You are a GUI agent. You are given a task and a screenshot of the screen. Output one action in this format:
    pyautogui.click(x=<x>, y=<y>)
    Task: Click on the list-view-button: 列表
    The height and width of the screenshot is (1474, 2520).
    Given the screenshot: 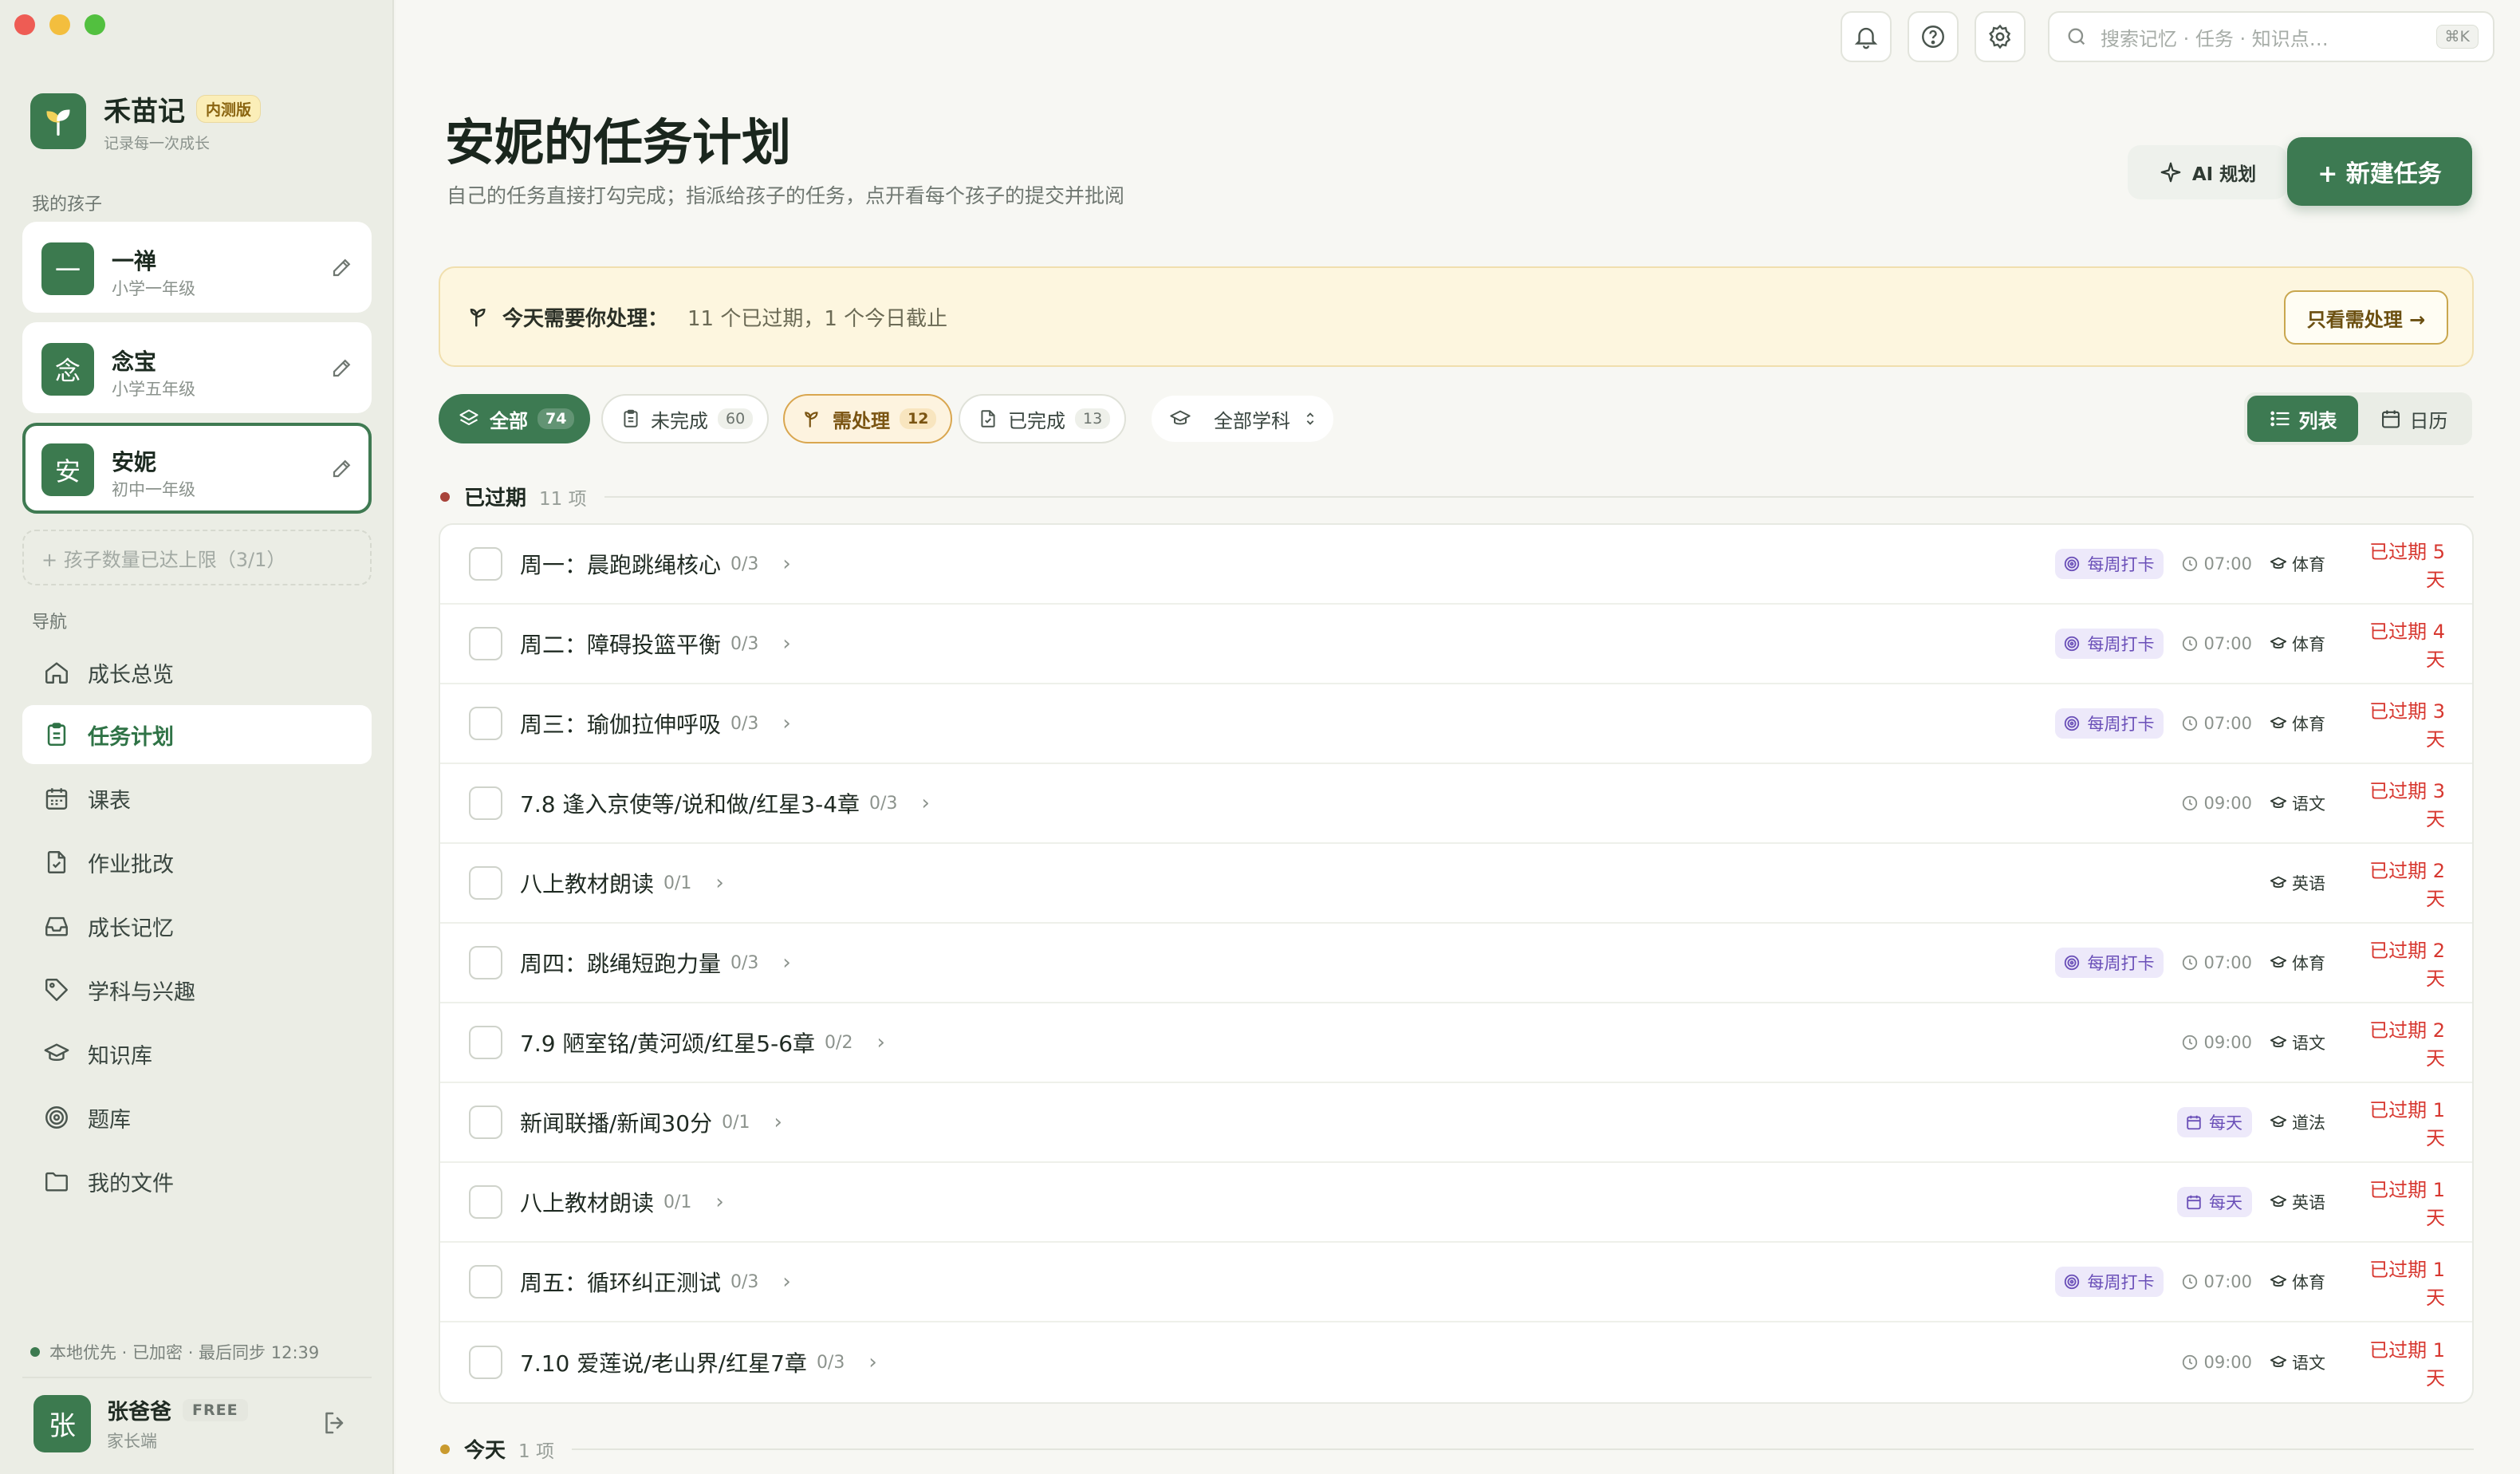 What is the action you would take?
    pyautogui.click(x=2302, y=419)
    